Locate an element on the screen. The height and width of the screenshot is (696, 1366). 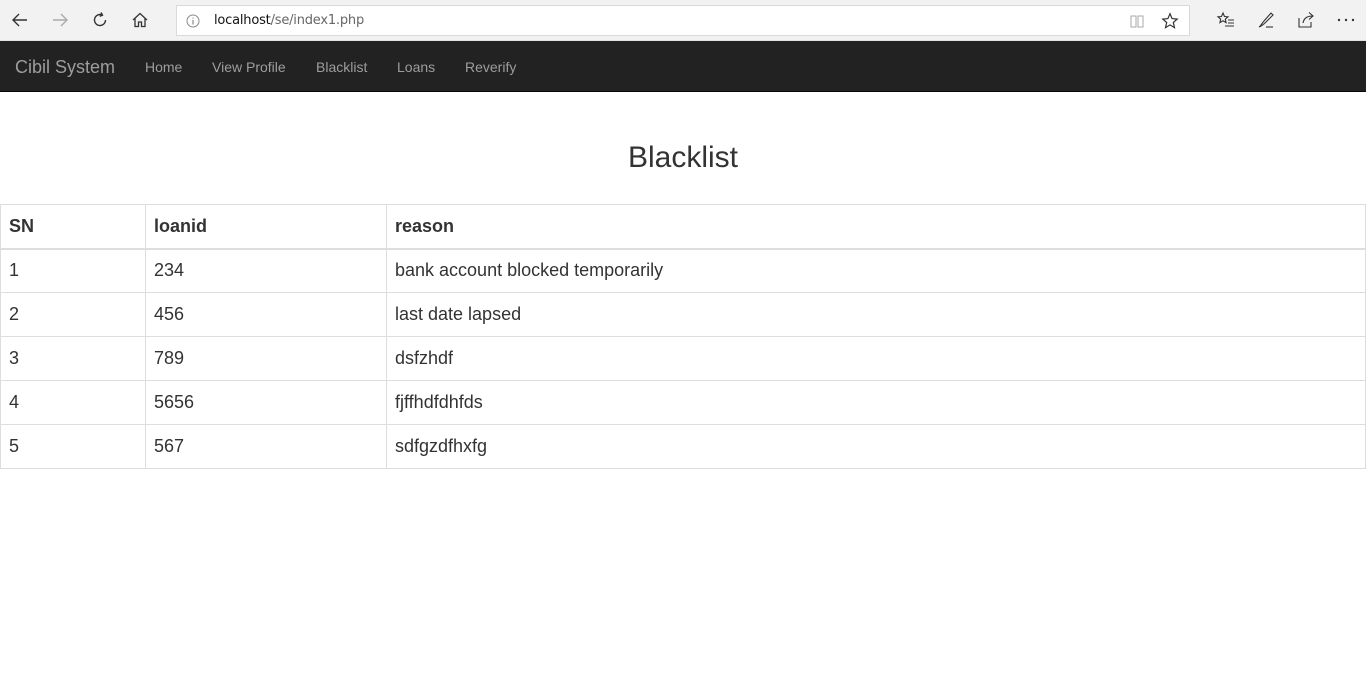
cell-reason: dsfzhdf is located at coordinates (876, 358).